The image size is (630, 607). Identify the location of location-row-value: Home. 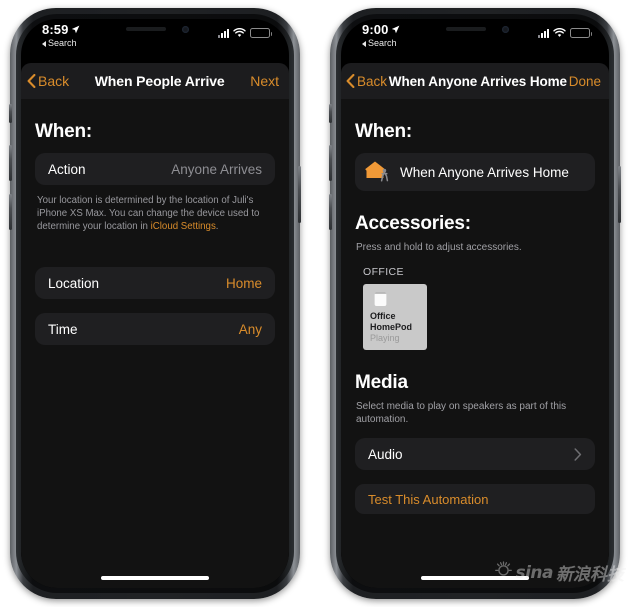
(243, 283).